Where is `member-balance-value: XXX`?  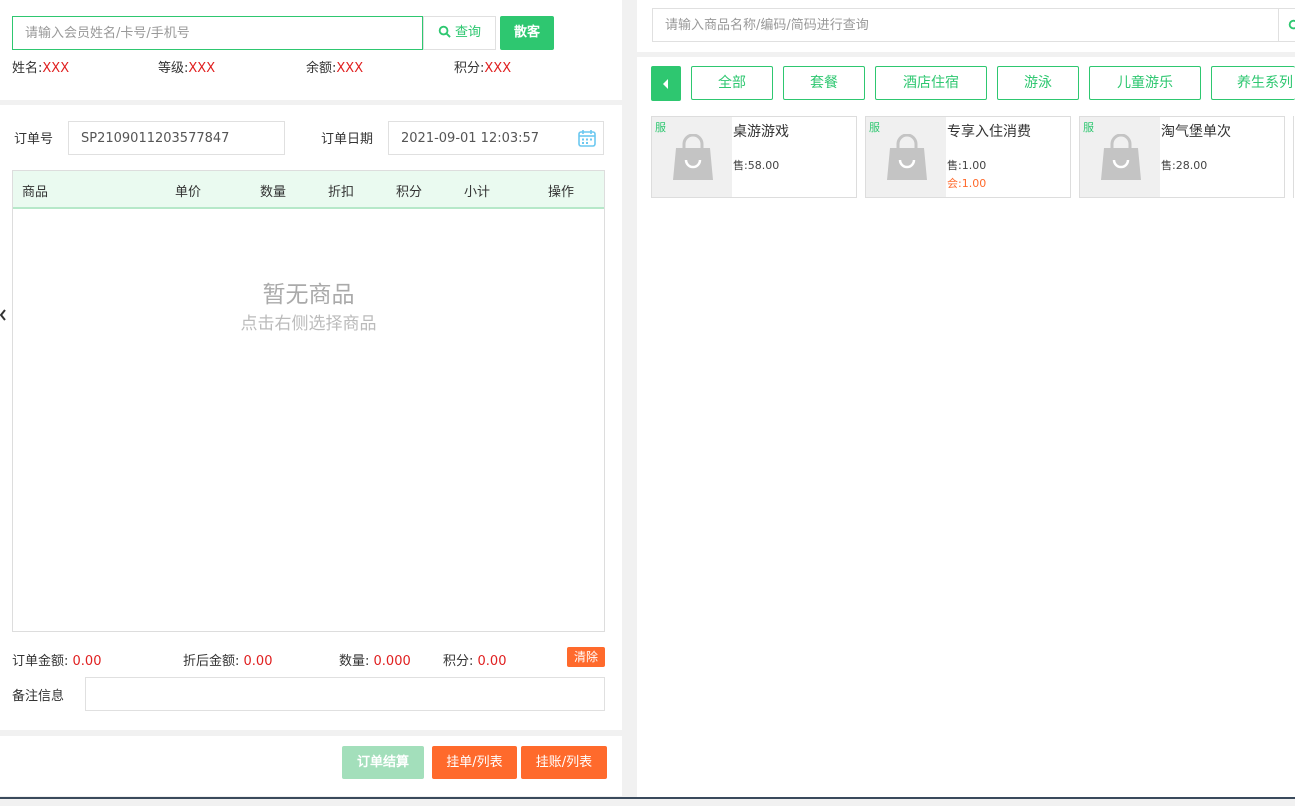
member-balance-value: XXX is located at coordinates (350, 68).